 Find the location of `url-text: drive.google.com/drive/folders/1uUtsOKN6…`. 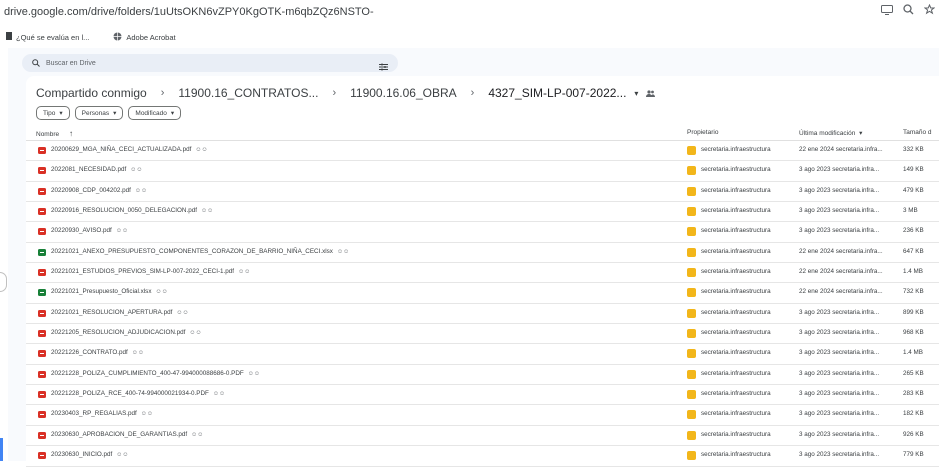

url-text: drive.google.com/drive/folders/1uUtsOKN6… is located at coordinates (189, 12).